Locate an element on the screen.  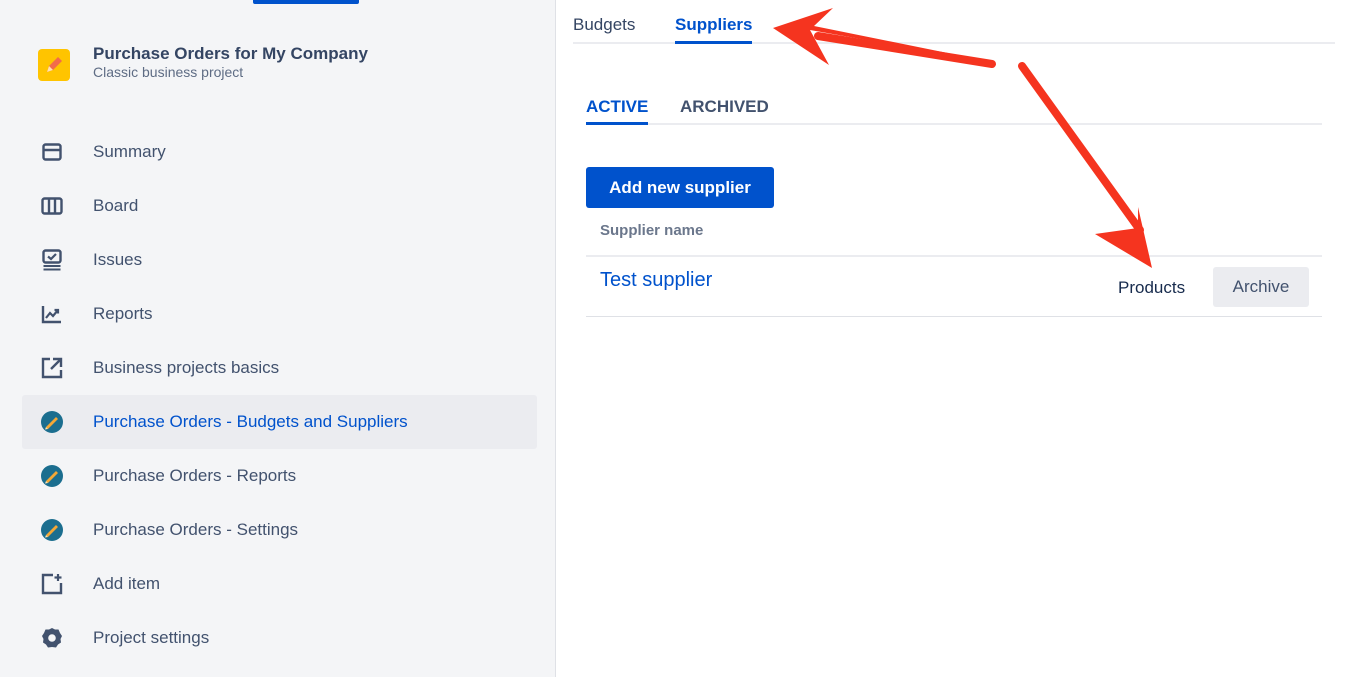
archive-button: Archive is located at coordinates (1261, 287).